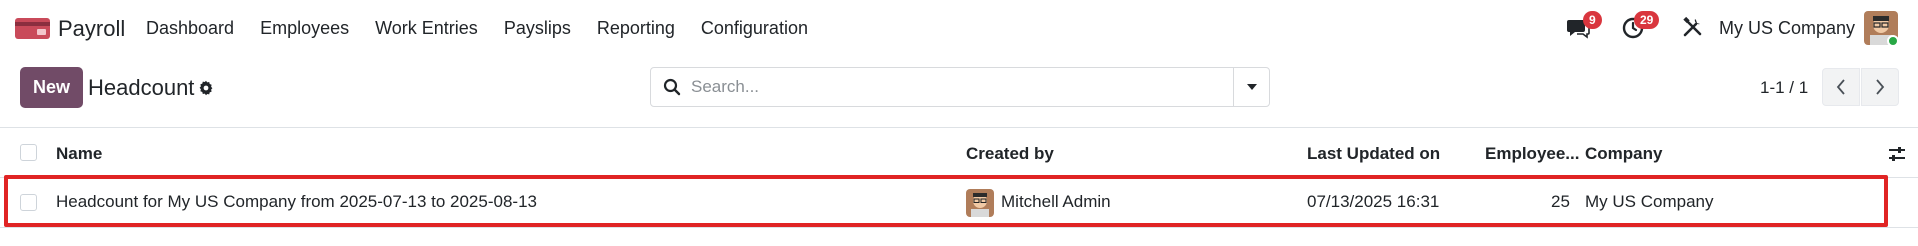  Describe the element at coordinates (1373, 154) in the screenshot. I see `column-header-last-updated: Last Updated on` at that location.